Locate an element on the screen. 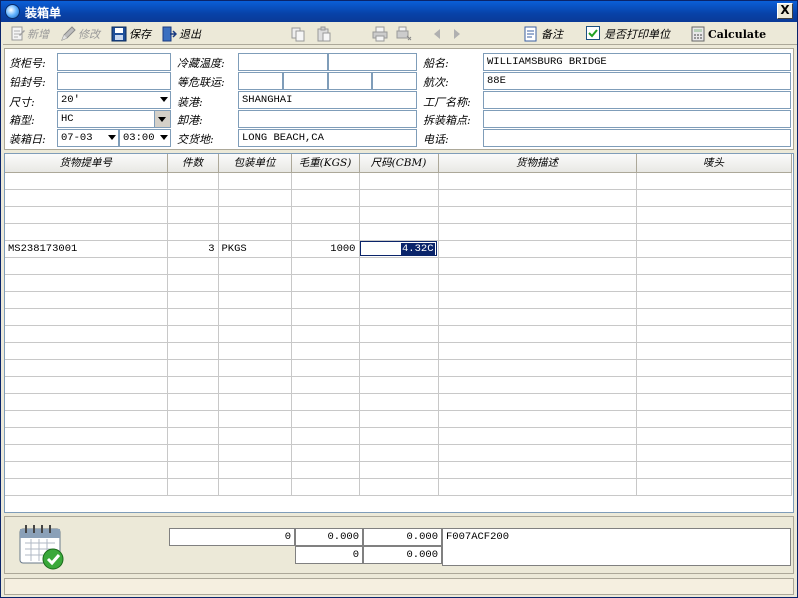 The height and width of the screenshot is (598, 798). container-no-input is located at coordinates (114, 62).